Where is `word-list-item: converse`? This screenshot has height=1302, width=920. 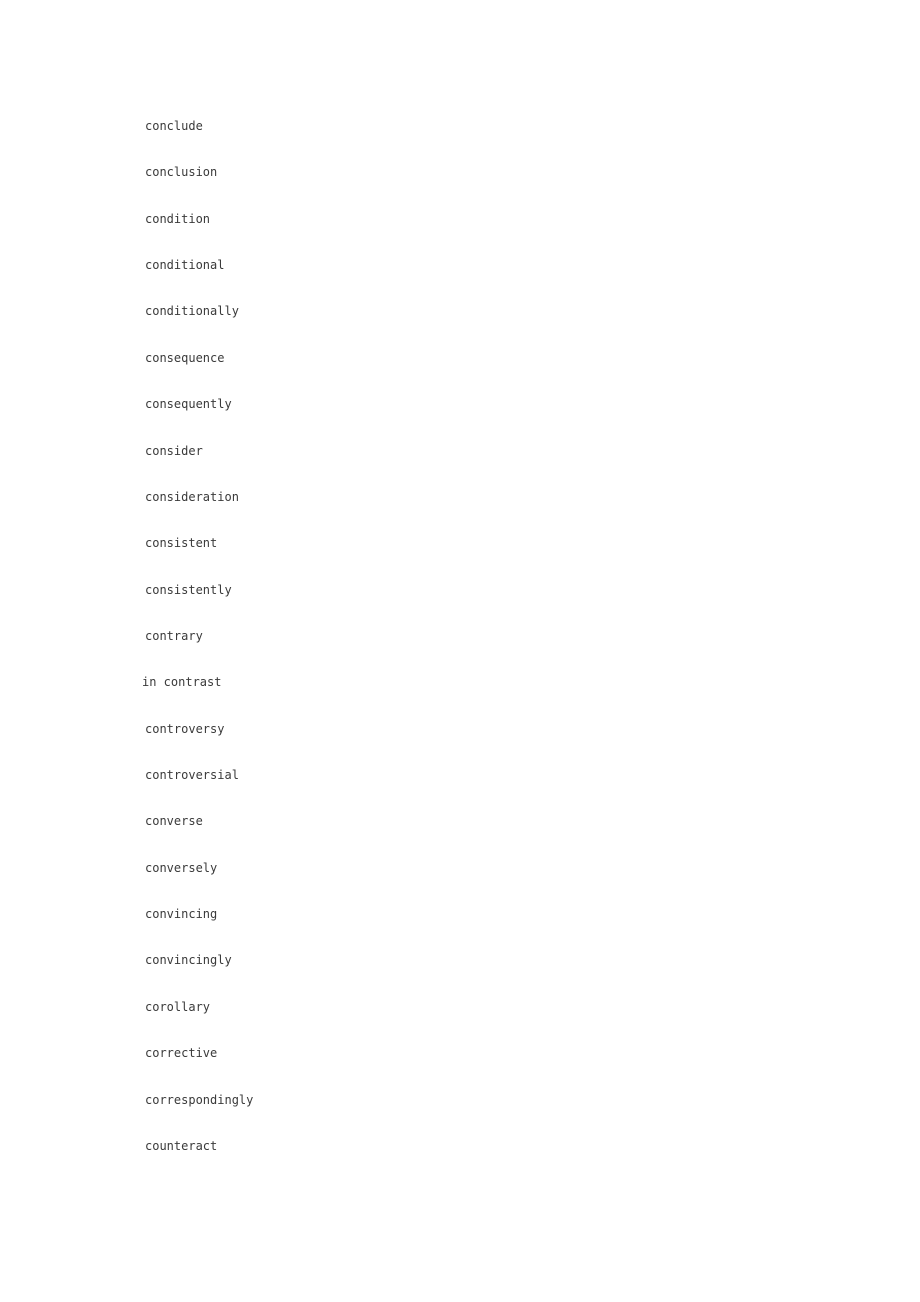
word-list-item: converse is located at coordinates (174, 821).